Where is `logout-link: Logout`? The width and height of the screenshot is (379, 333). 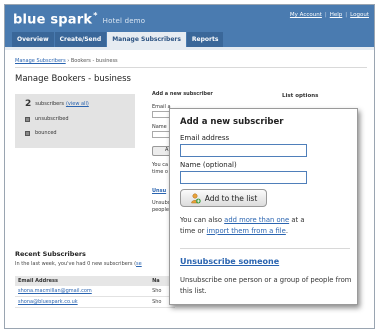
logout-link: Logout is located at coordinates (359, 15).